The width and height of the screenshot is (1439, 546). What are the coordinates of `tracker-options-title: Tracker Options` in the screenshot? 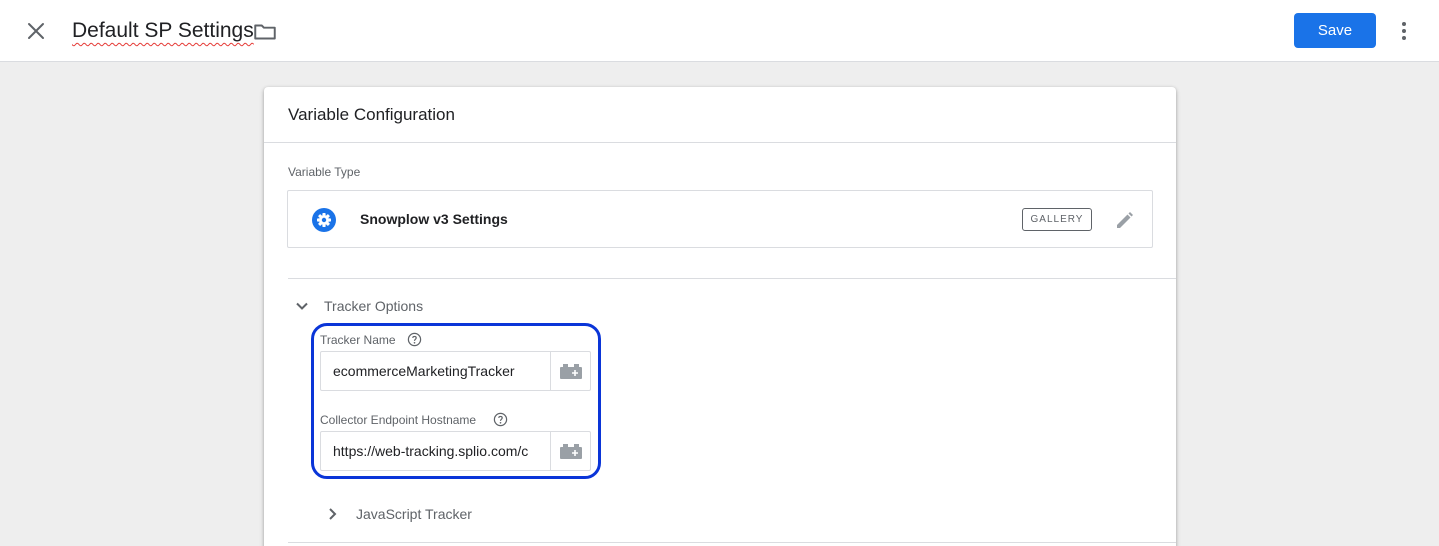 It's located at (374, 306).